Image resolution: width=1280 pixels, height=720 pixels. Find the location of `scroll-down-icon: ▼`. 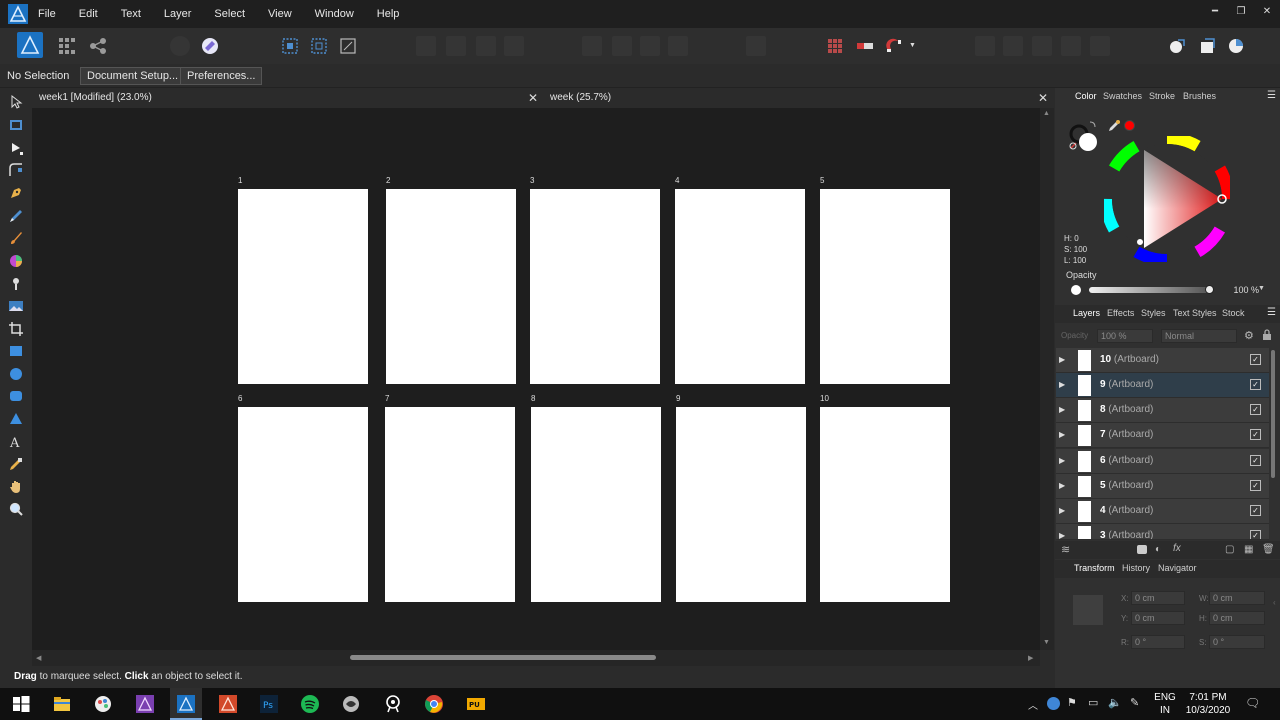

scroll-down-icon: ▼ is located at coordinates (1046, 642).